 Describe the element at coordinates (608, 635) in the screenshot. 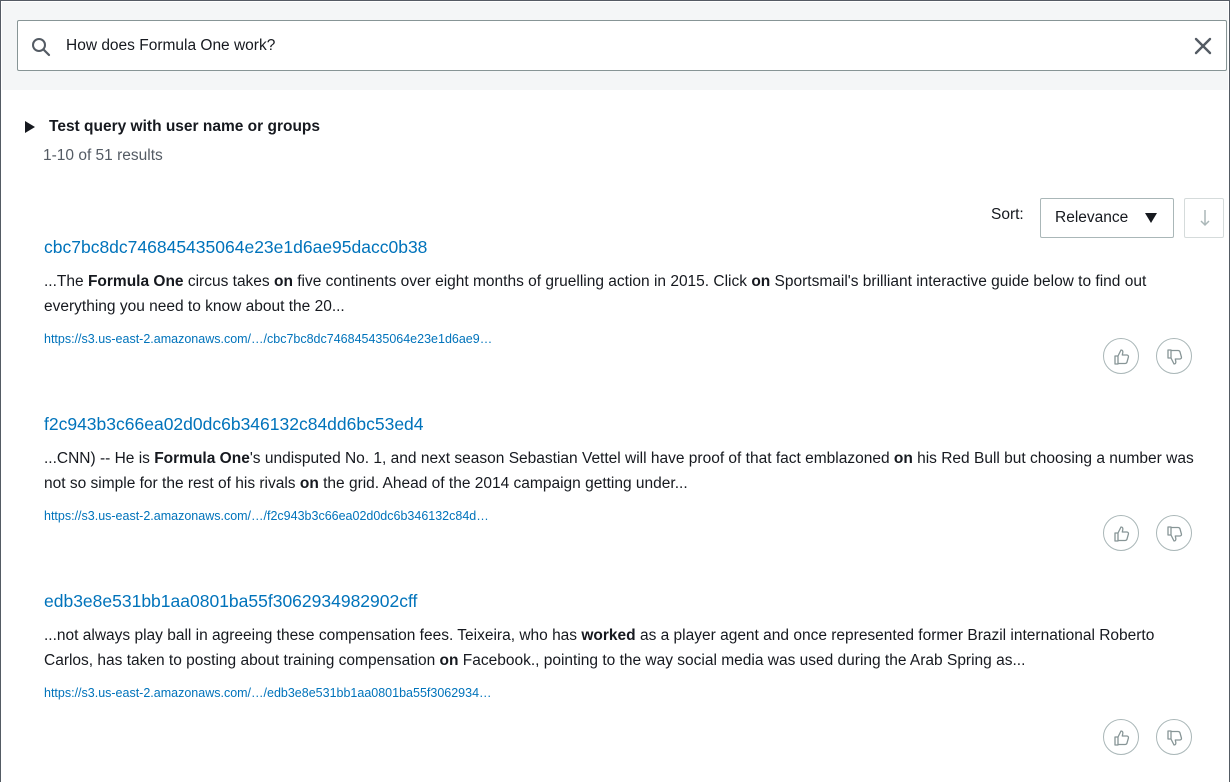

I see `excerpt-highlight: worked` at that location.